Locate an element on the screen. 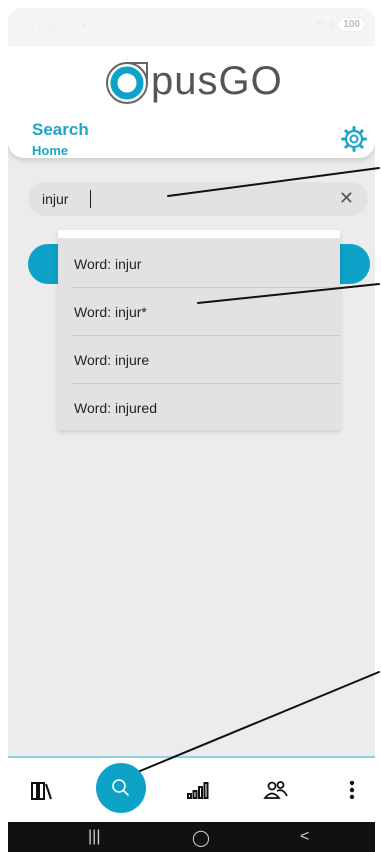 This screenshot has height=852, width=381. suggestion-item: Word: injur* is located at coordinates (206, 312).